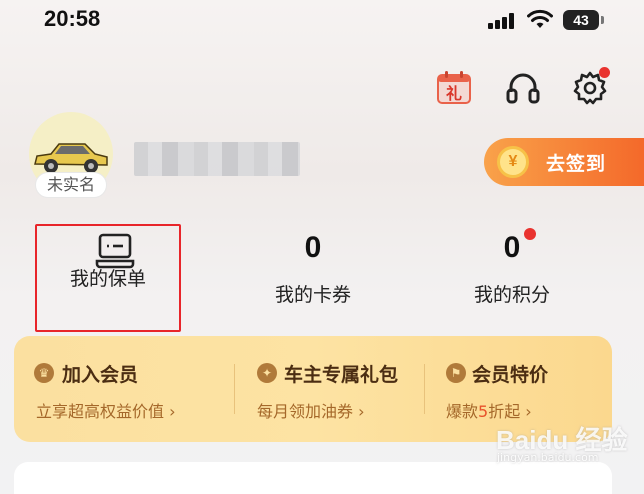  Describe the element at coordinates (456, 373) in the screenshot. I see `flag-icon: ⚑` at that location.